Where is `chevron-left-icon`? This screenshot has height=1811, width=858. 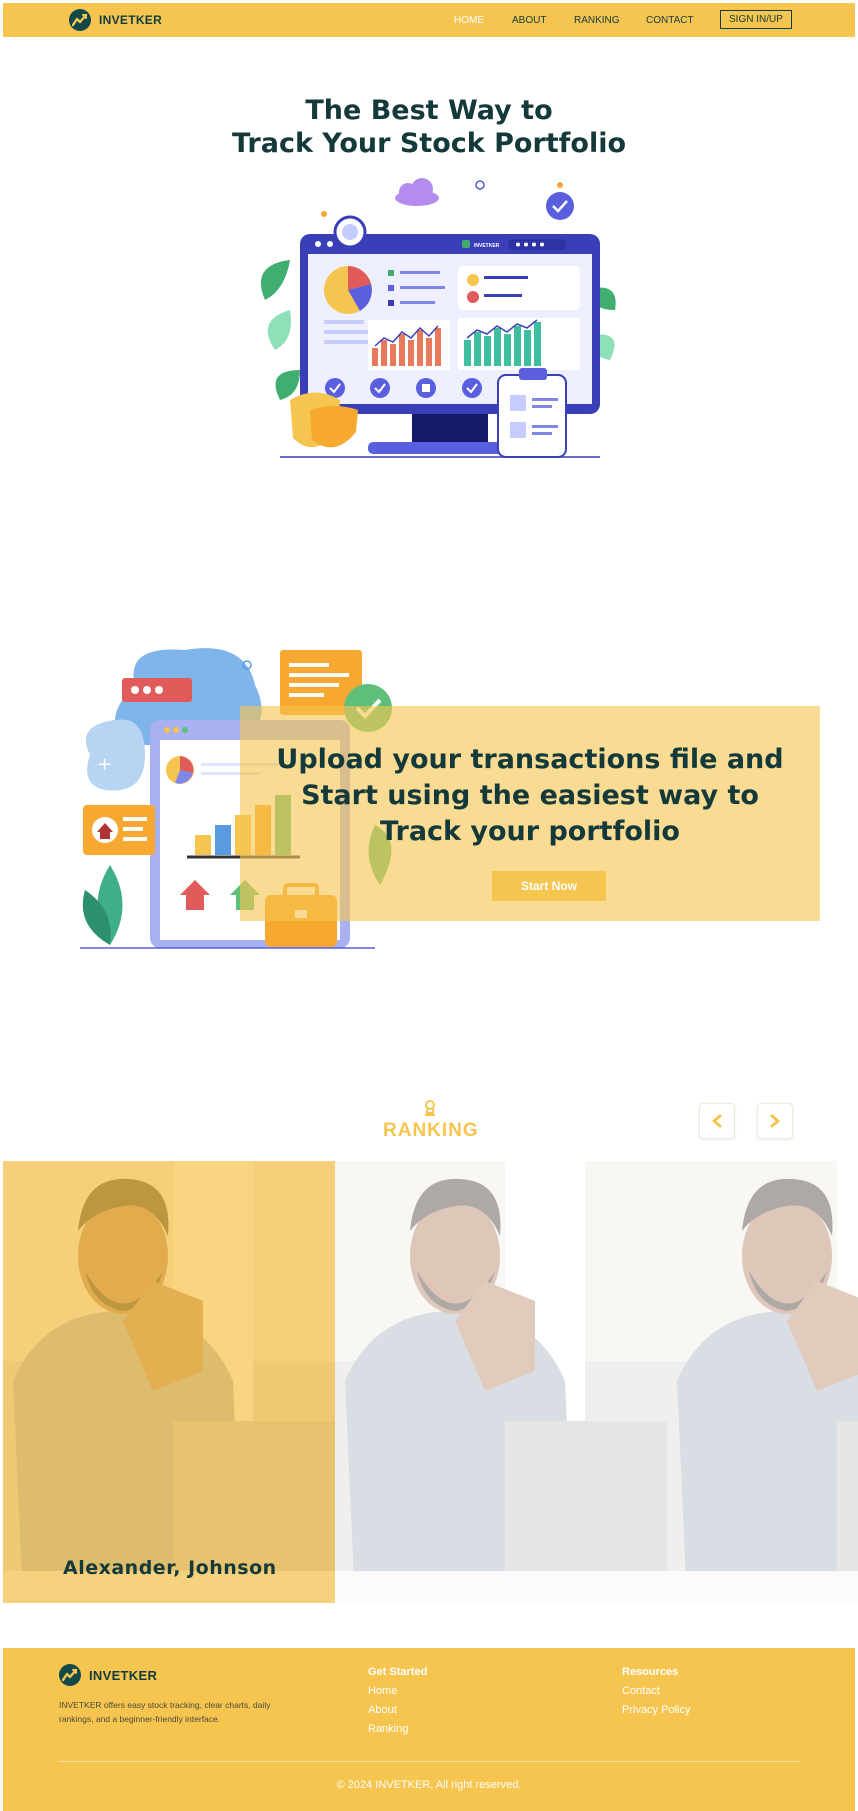 chevron-left-icon is located at coordinates (717, 1121).